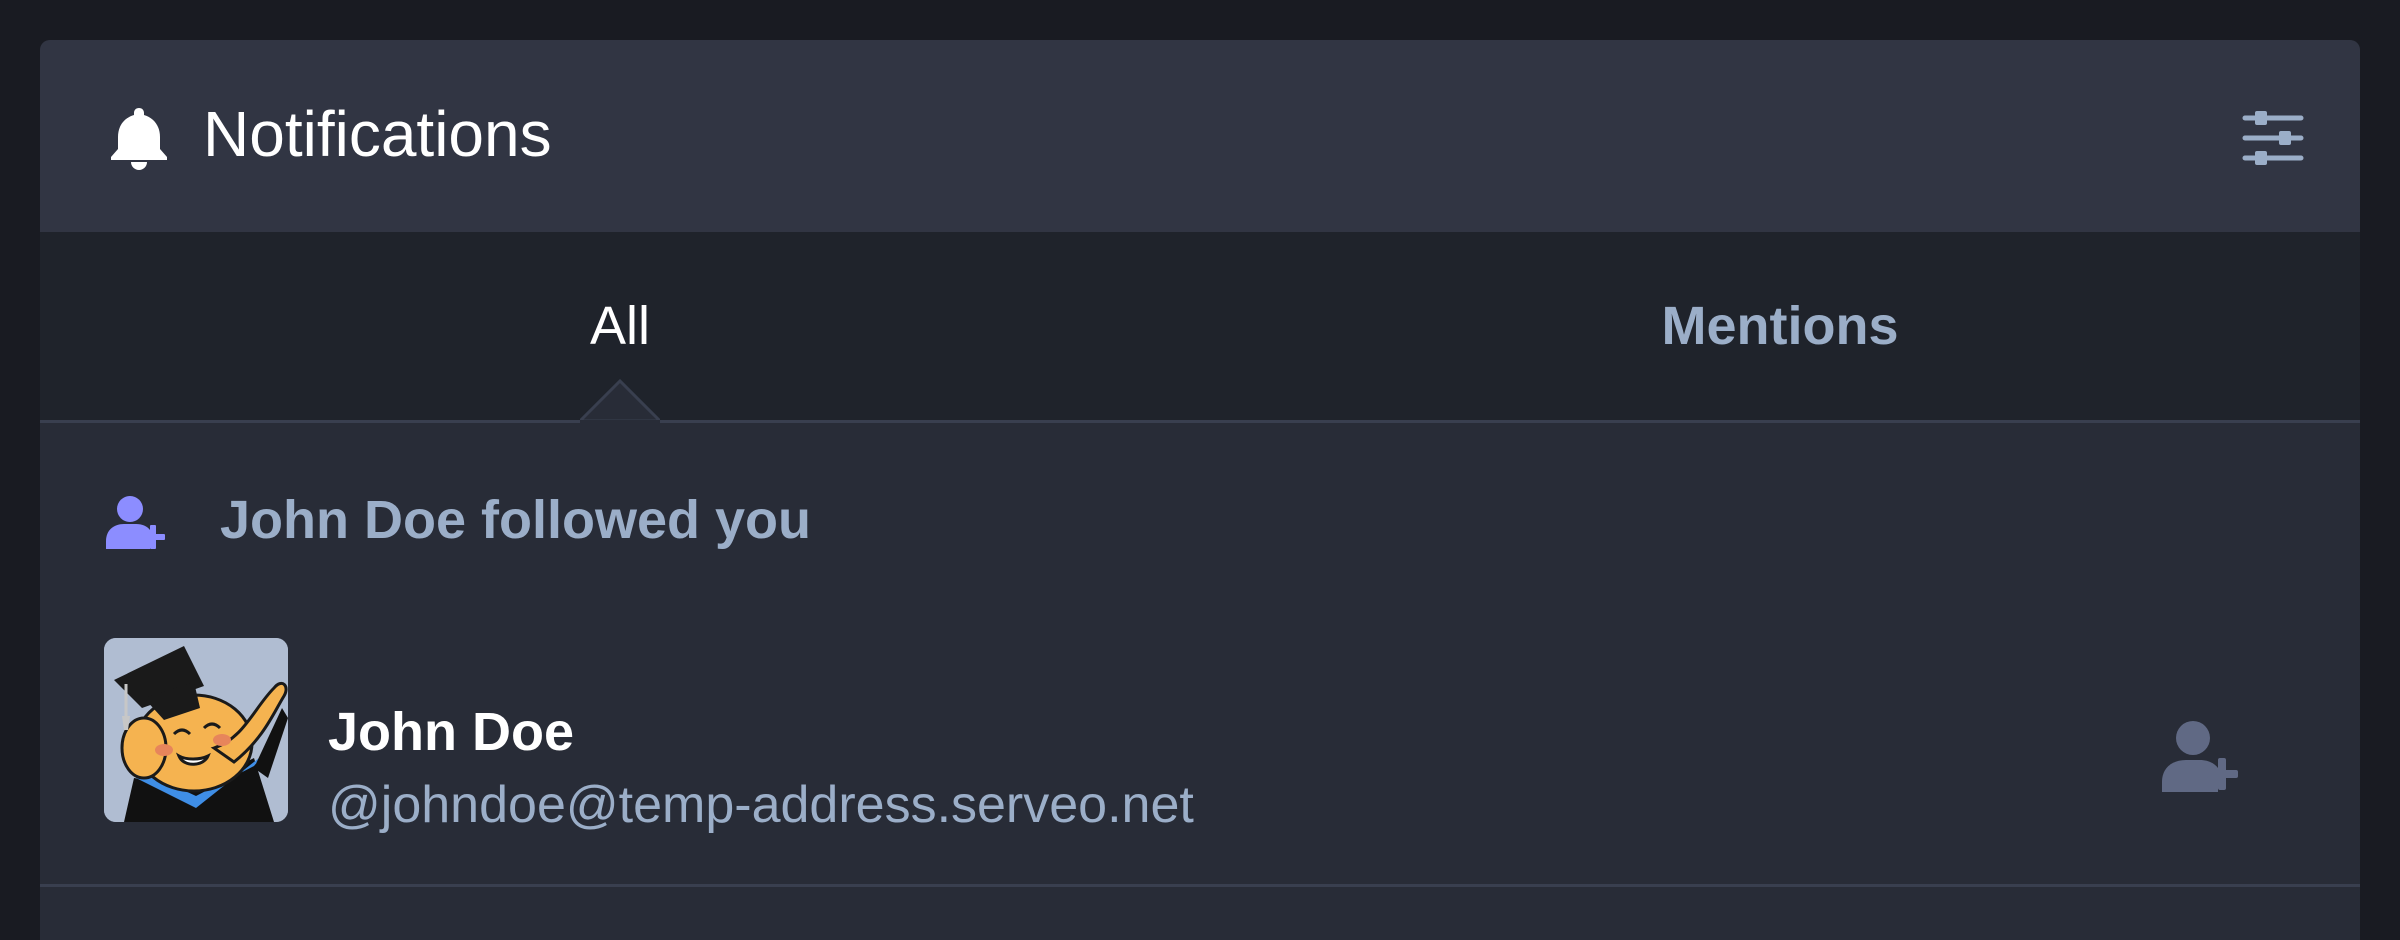 The image size is (2400, 940). What do you see at coordinates (139, 139) in the screenshot?
I see `bell-icon` at bounding box center [139, 139].